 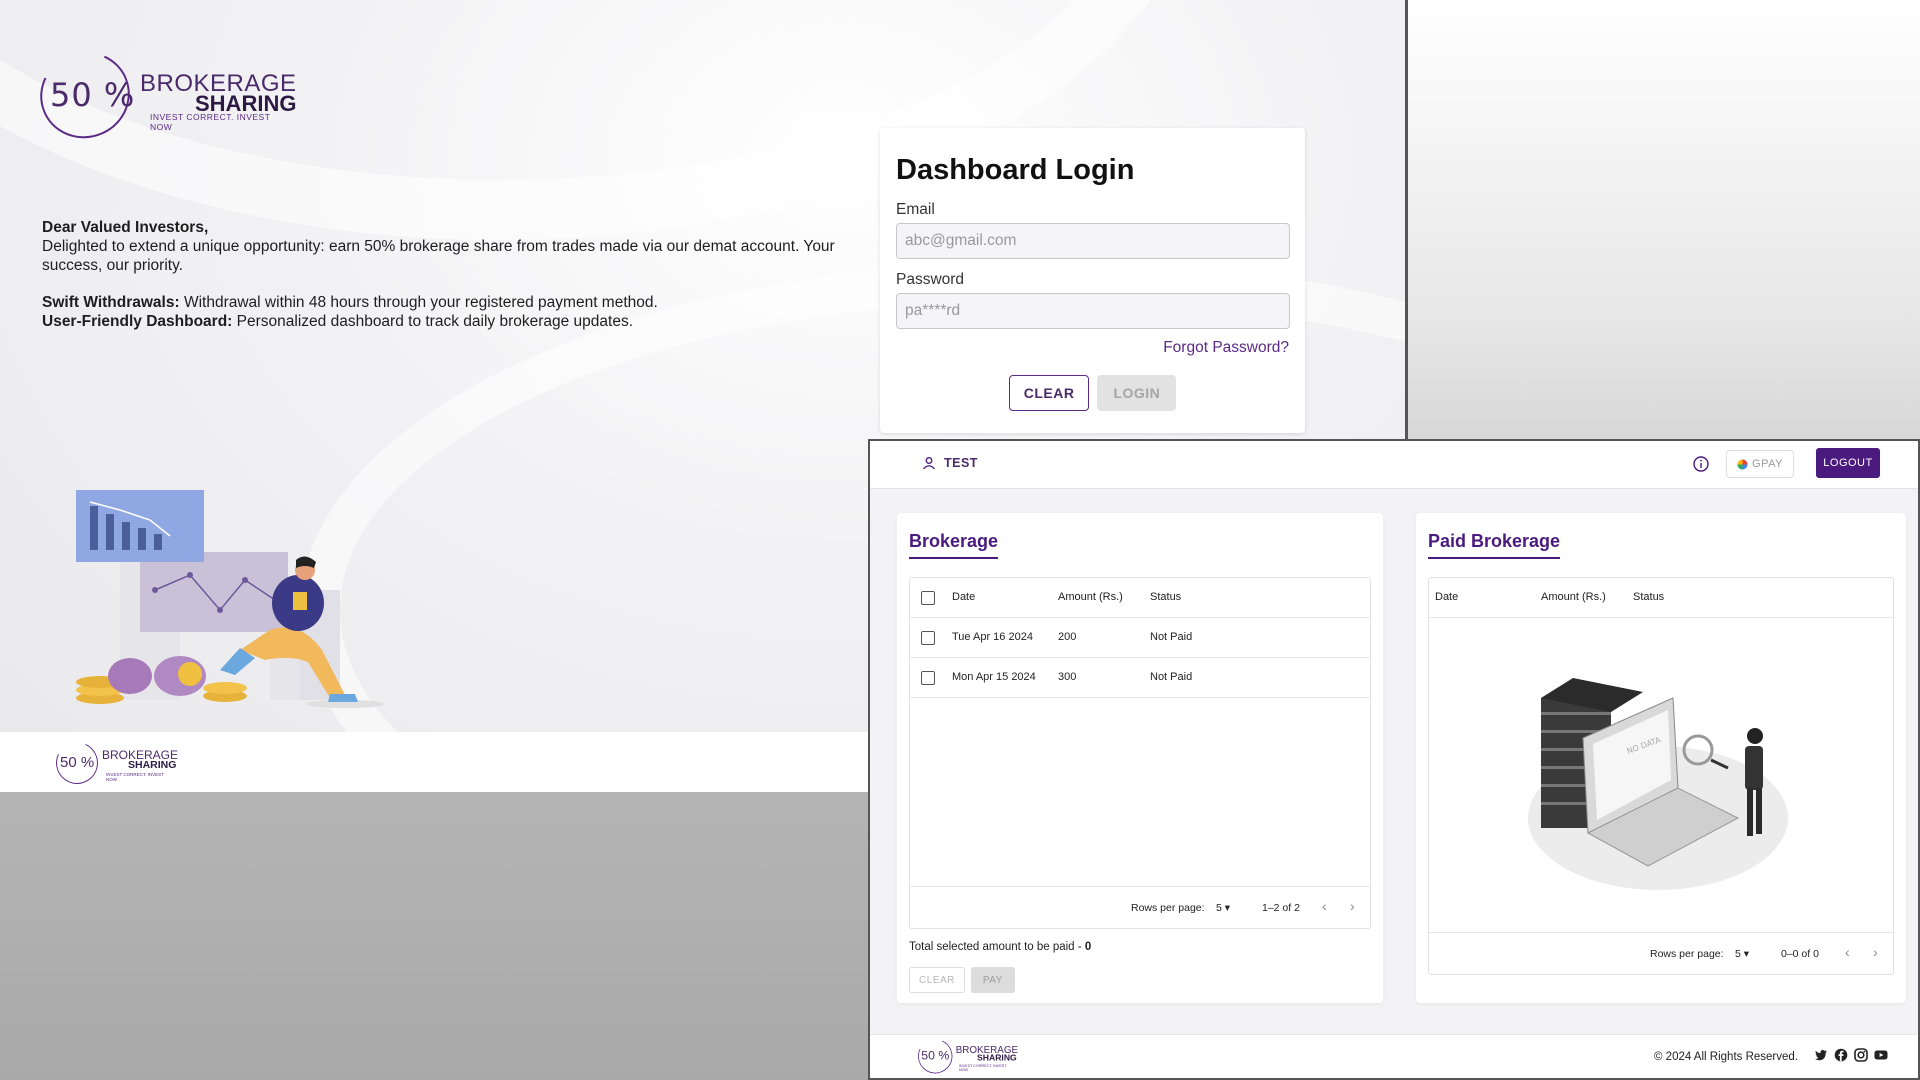 I want to click on logo-percent: 50 %, so click(x=93, y=95).